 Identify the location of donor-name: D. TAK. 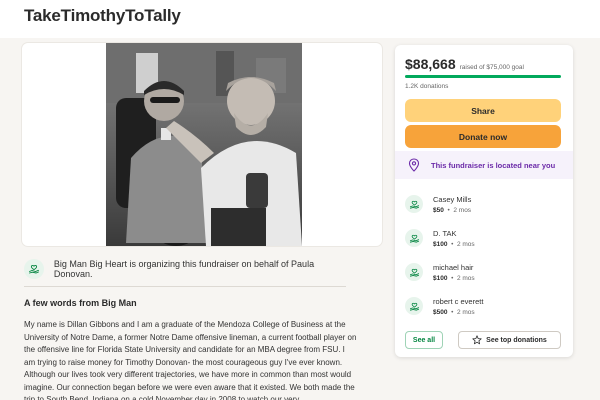
(445, 233).